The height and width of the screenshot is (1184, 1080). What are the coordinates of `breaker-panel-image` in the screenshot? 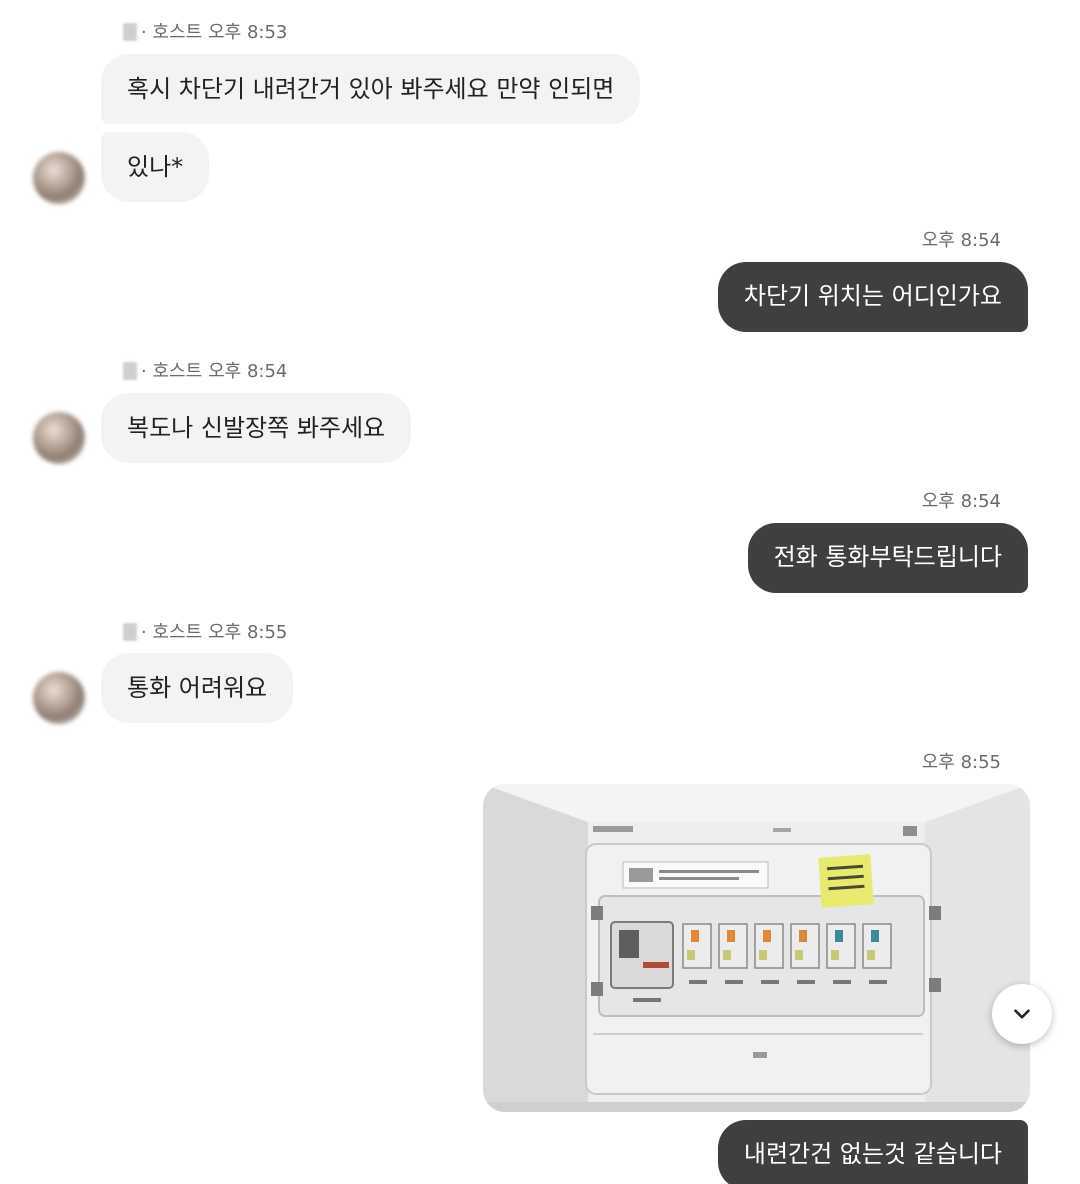 It's located at (756, 948).